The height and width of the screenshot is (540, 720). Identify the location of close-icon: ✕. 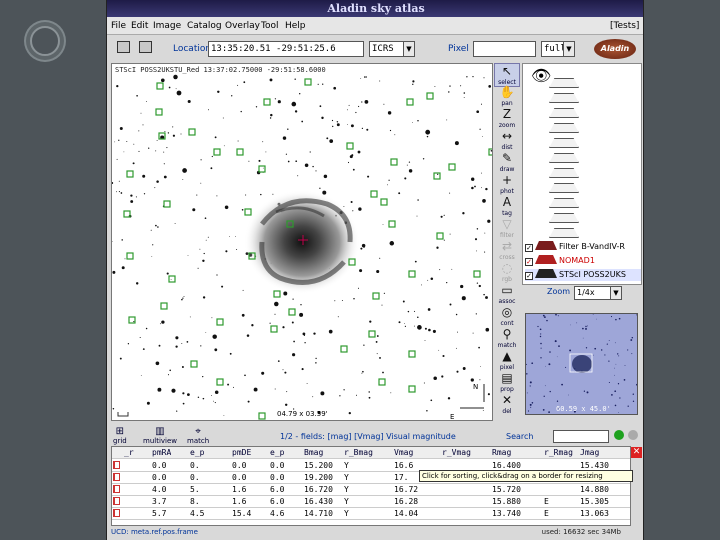
(636, 452).